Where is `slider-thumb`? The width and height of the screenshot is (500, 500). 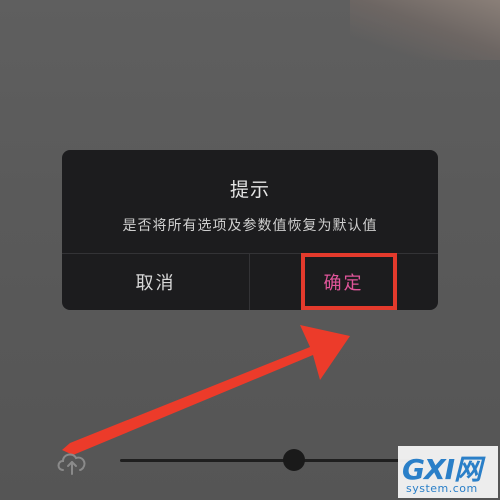 slider-thumb is located at coordinates (294, 460).